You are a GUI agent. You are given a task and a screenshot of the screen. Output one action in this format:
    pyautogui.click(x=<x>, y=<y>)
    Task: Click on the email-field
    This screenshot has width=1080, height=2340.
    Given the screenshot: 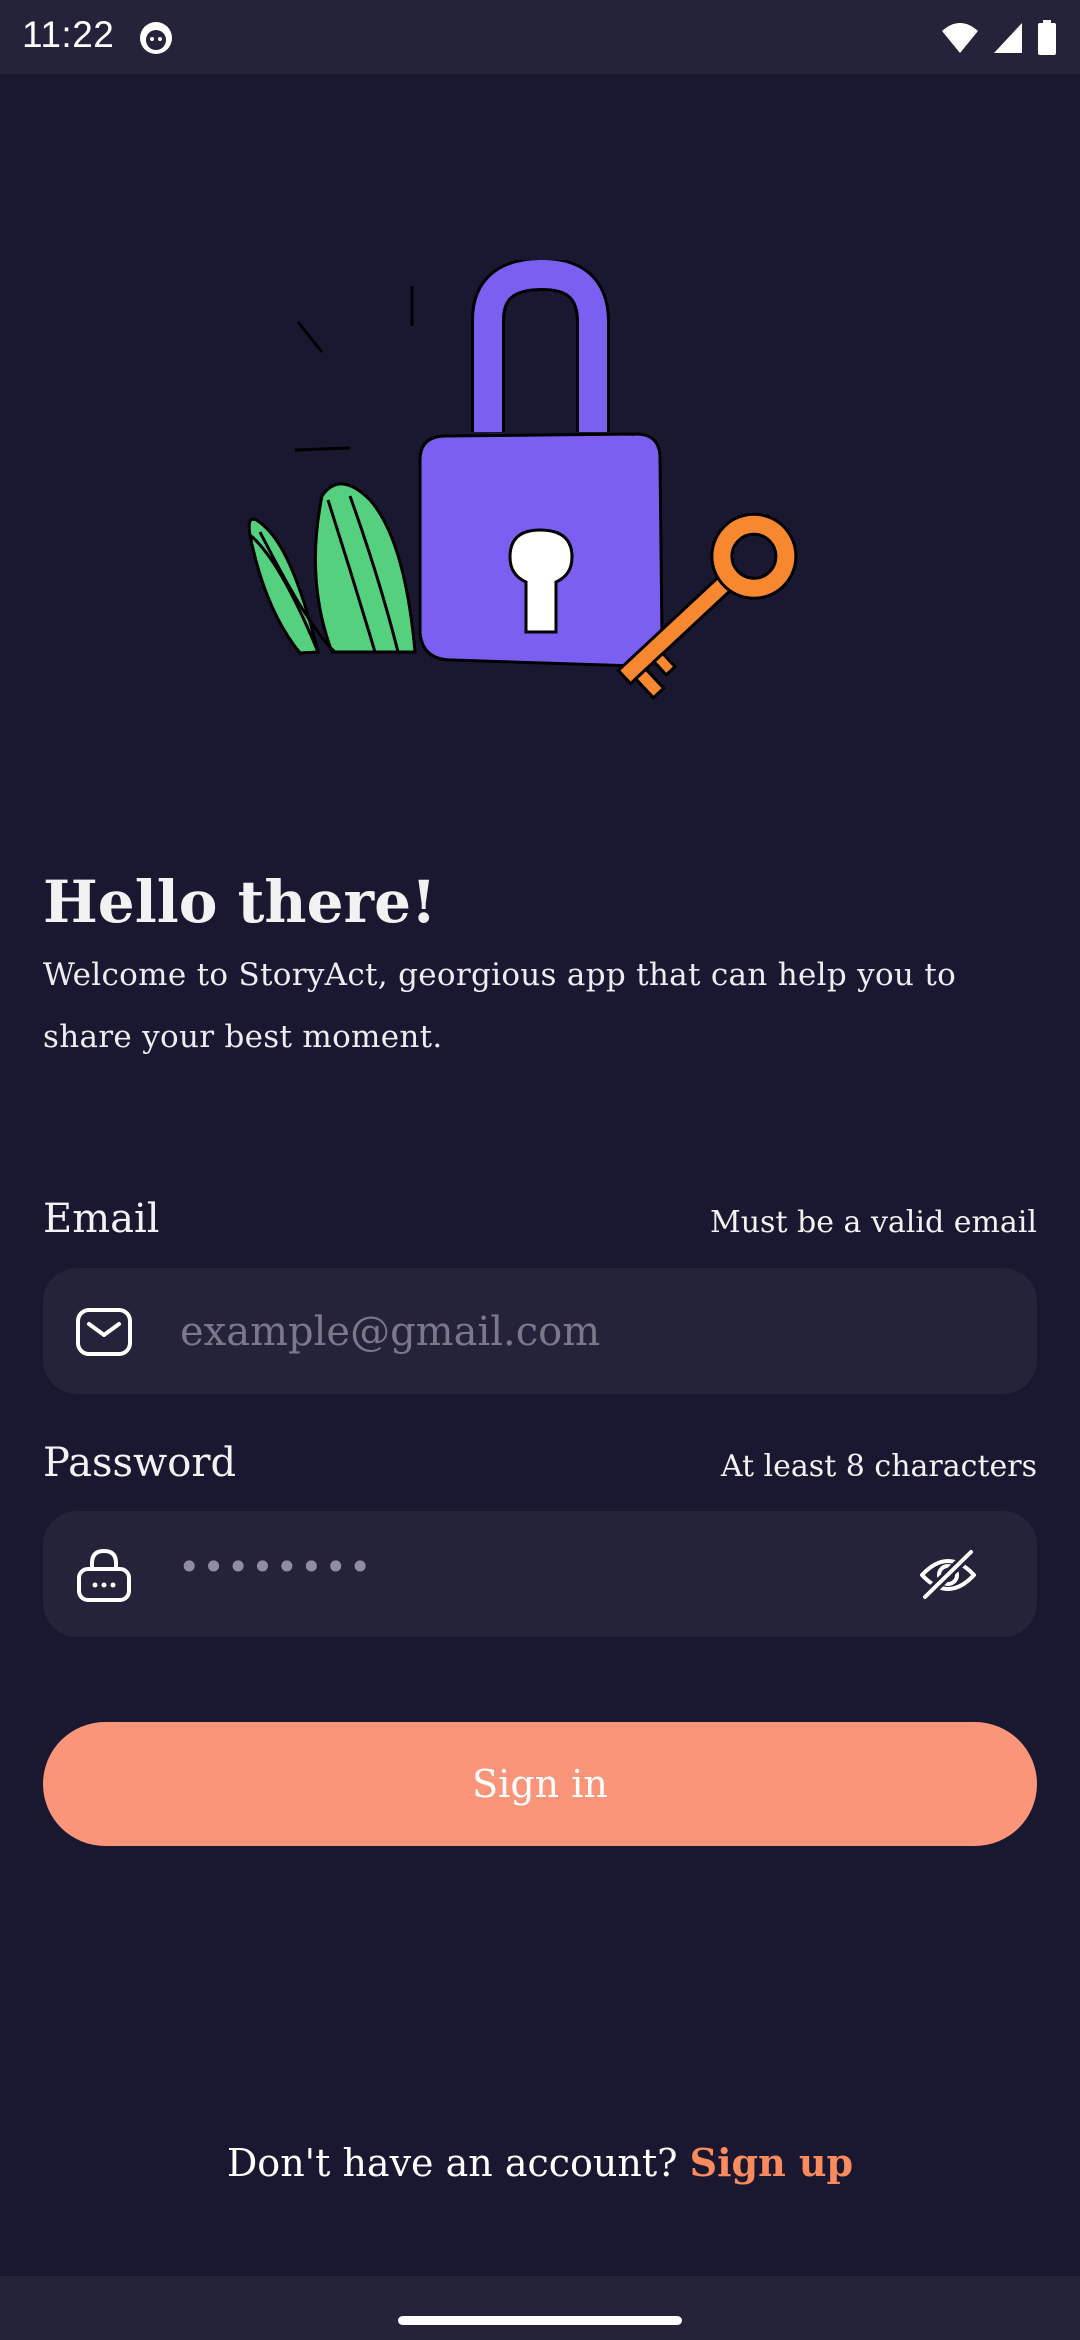 What is the action you would take?
    pyautogui.click(x=540, y=1331)
    